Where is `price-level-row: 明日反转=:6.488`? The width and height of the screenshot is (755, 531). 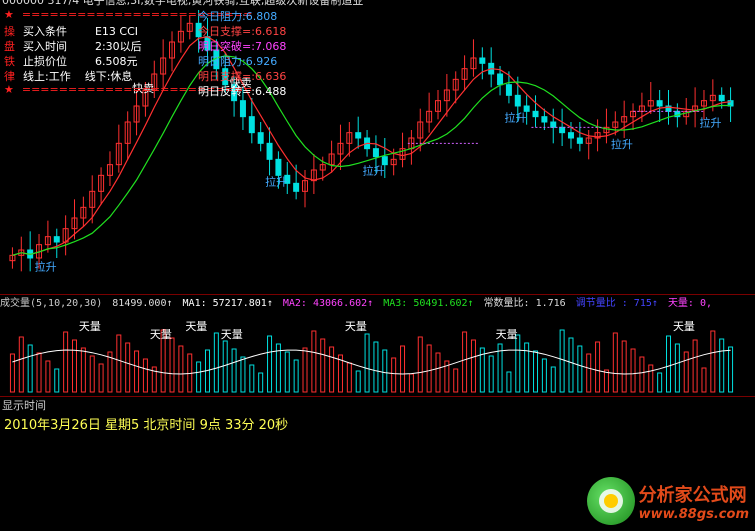
price-level-row: 明日反转=:6.488 is located at coordinates (242, 90).